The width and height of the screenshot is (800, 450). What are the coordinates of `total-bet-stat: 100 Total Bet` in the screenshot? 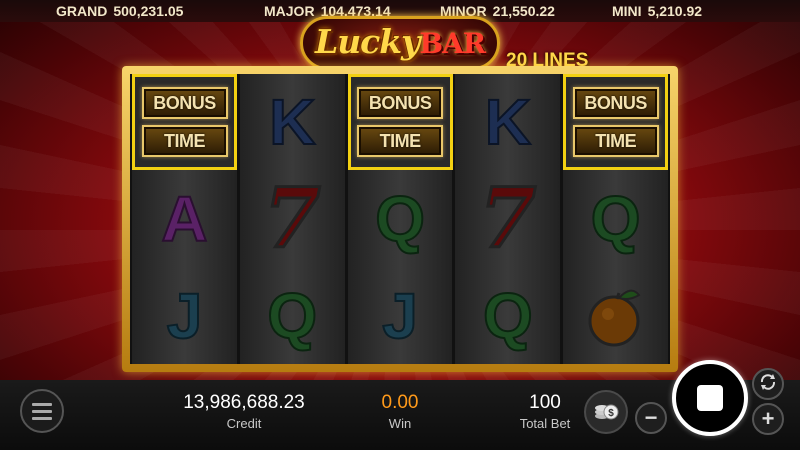 It's located at (545, 411).